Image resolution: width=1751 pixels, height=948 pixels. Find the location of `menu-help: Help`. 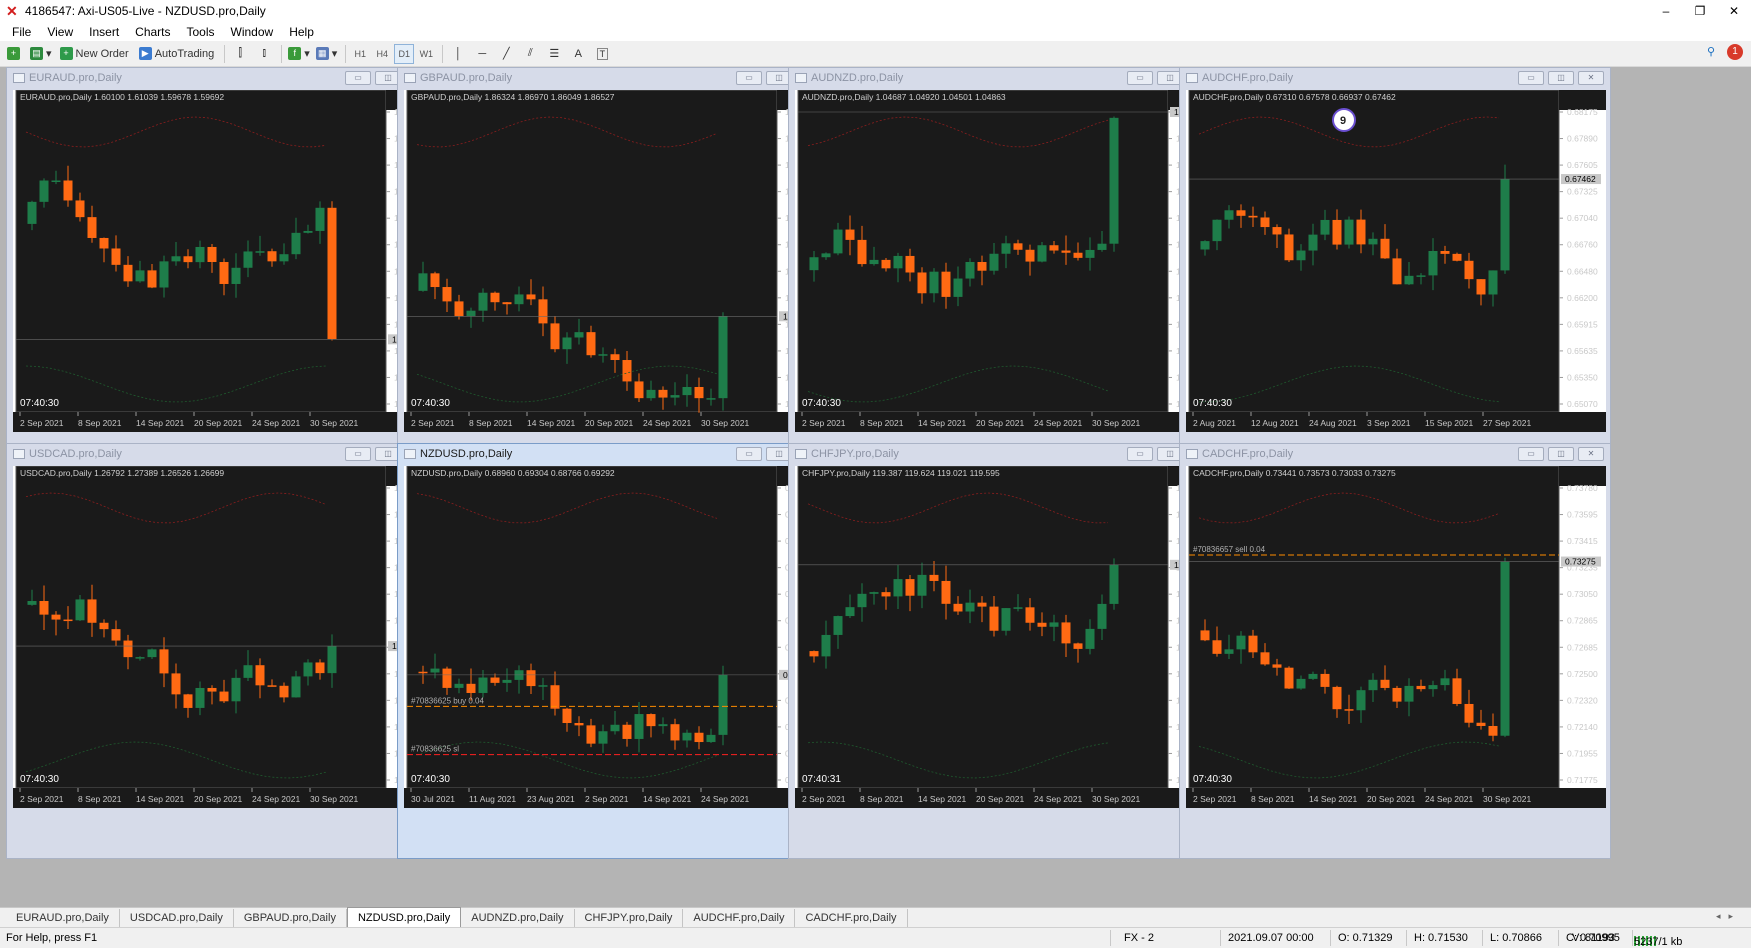

menu-help: Help is located at coordinates (301, 32).